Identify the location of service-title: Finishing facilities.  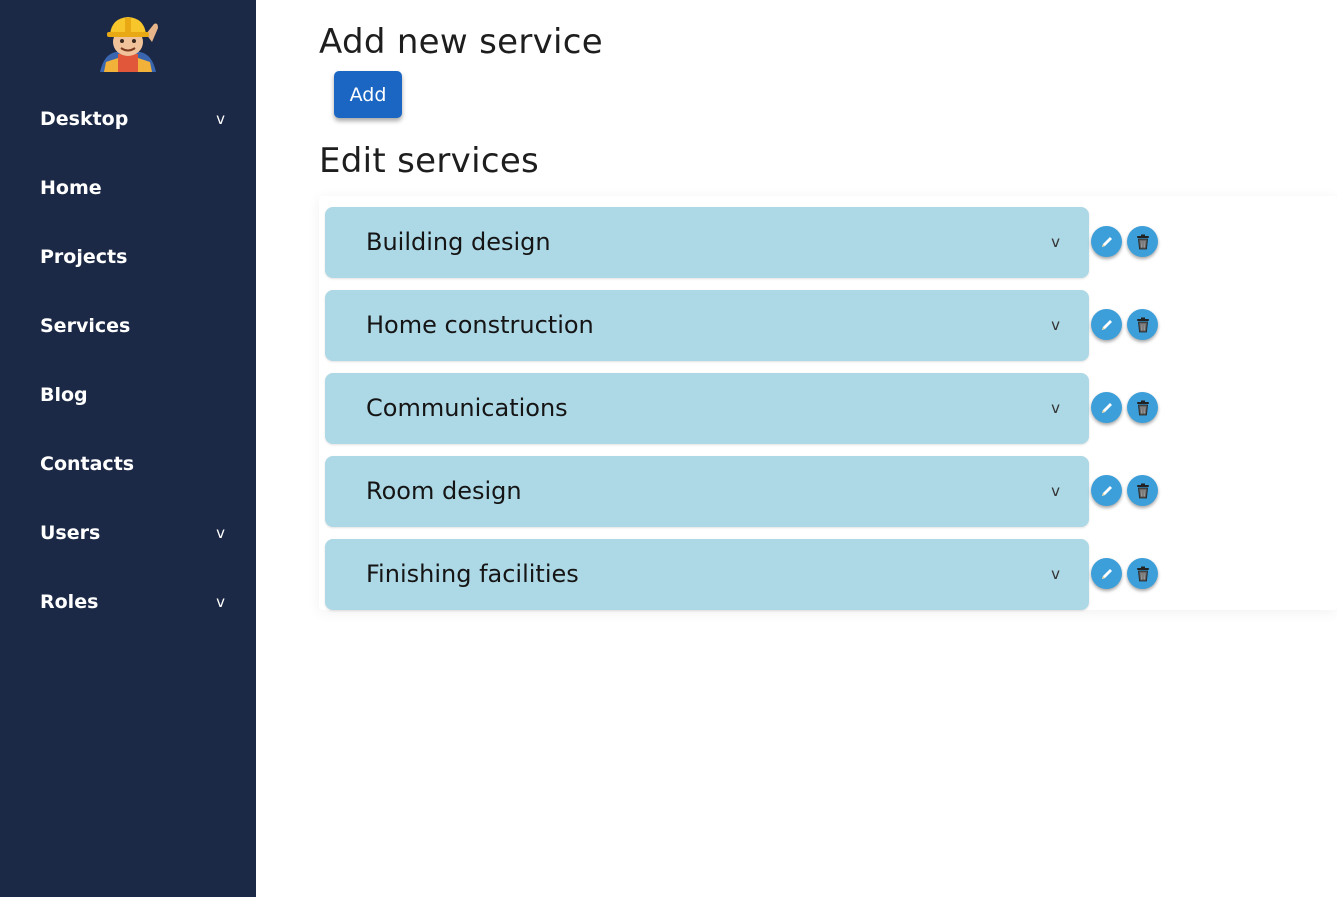
(472, 574).